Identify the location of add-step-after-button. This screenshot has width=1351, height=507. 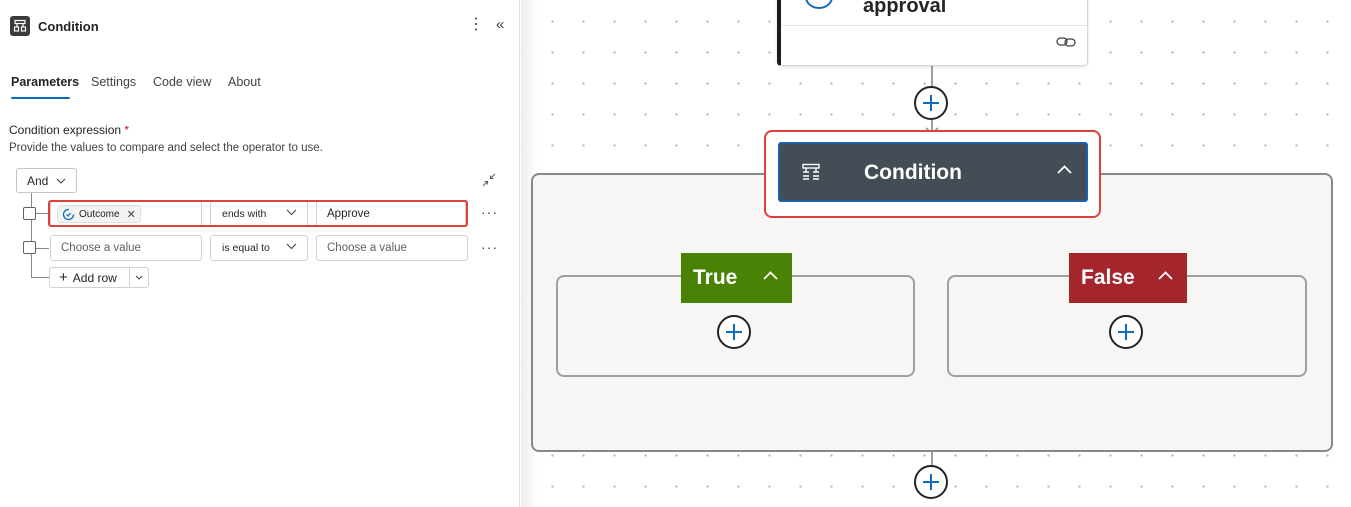
(931, 482).